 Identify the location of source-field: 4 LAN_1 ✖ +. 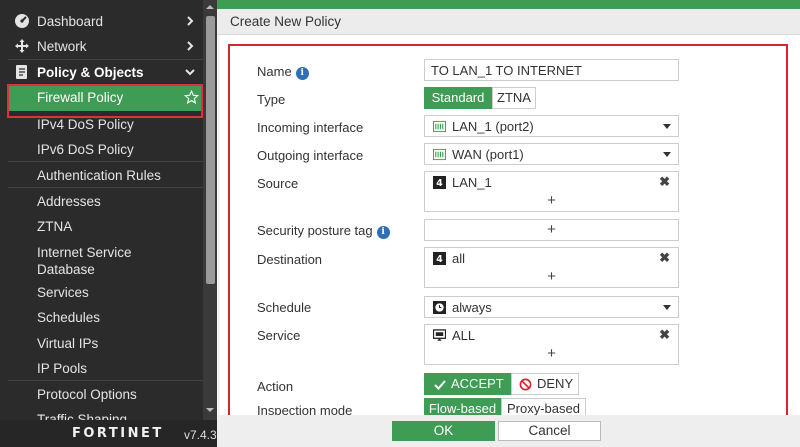
(551, 191).